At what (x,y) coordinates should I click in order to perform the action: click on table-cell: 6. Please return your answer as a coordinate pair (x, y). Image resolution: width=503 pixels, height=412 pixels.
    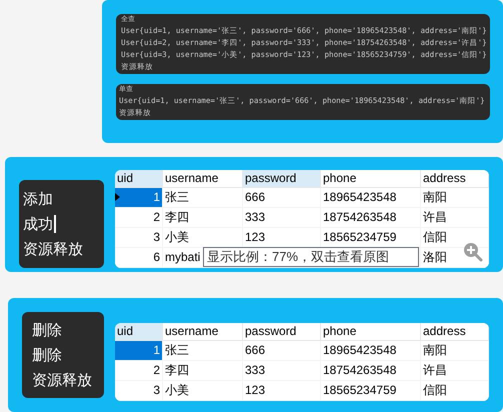
    Looking at the image, I should click on (156, 257).